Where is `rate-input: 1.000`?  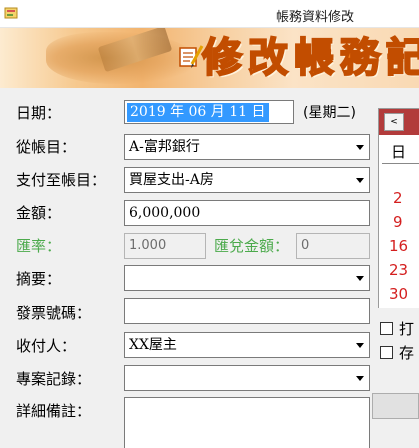 rate-input: 1.000 is located at coordinates (165, 246).